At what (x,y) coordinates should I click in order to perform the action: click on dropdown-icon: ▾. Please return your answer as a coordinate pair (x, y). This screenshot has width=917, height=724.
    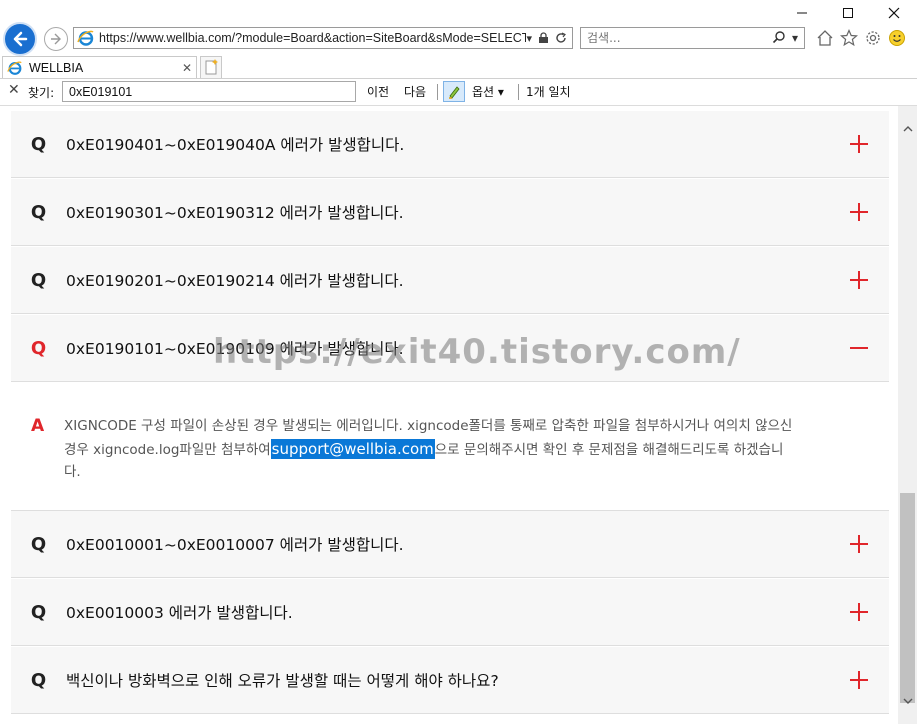
    Looking at the image, I should click on (529, 38).